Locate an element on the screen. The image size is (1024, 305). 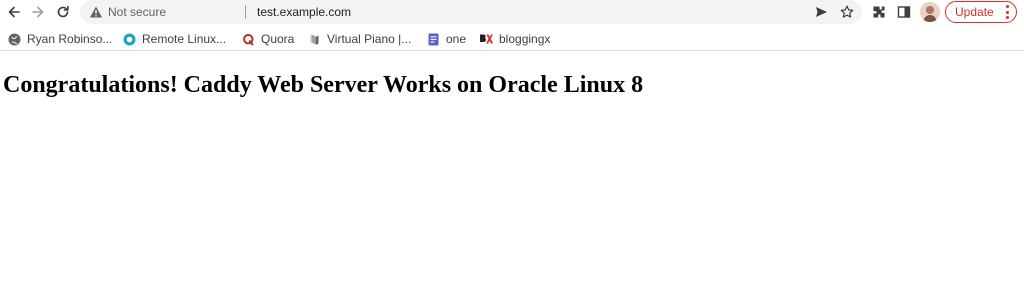
security-status: Not secure is located at coordinates (137, 12).